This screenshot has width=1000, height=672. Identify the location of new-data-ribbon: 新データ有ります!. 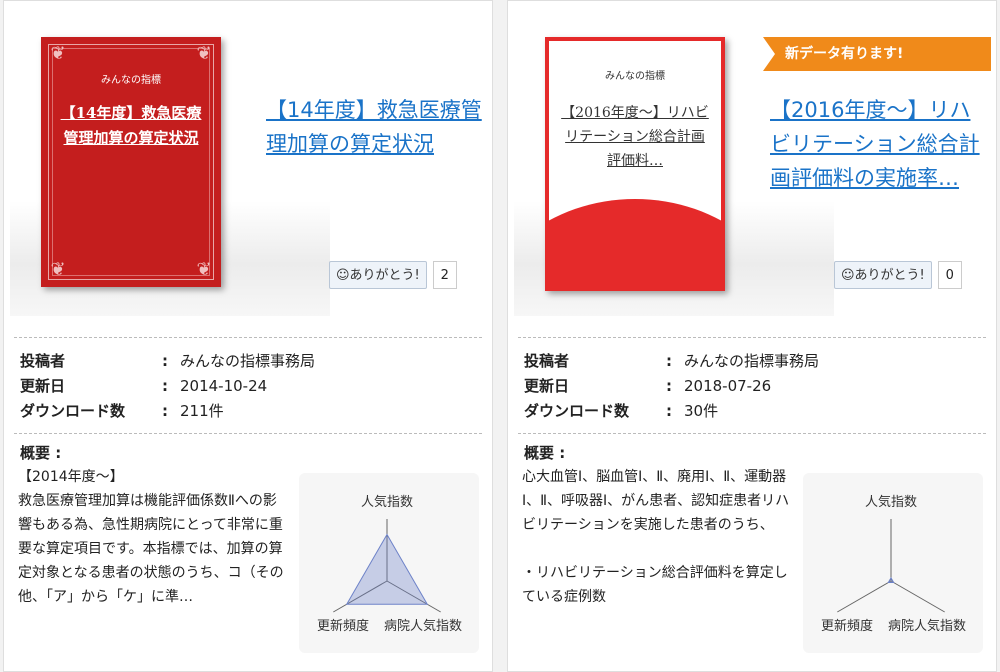
(877, 54).